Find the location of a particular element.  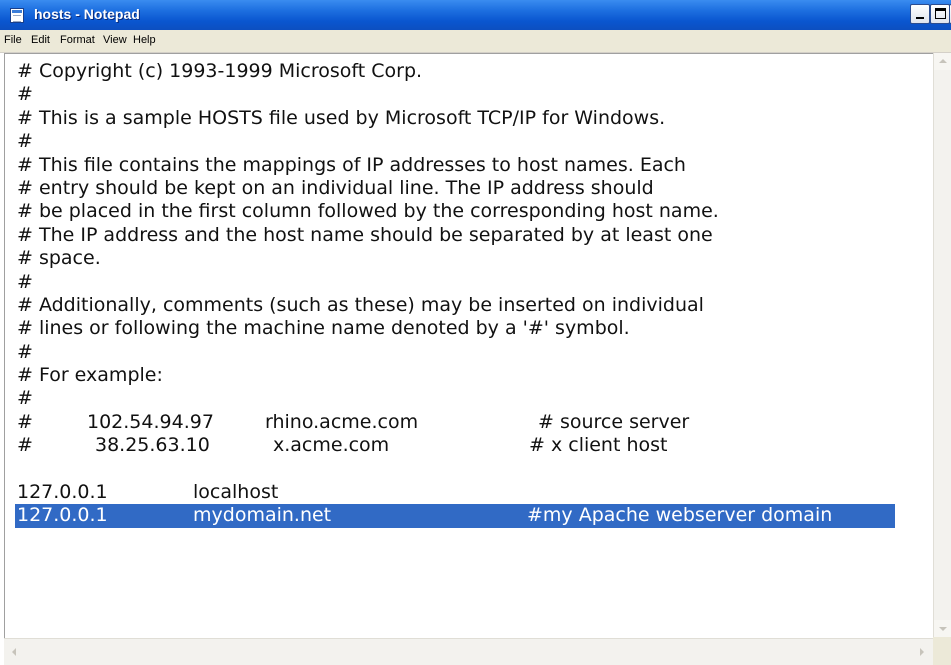

example-comment: # source server is located at coordinates (614, 421).